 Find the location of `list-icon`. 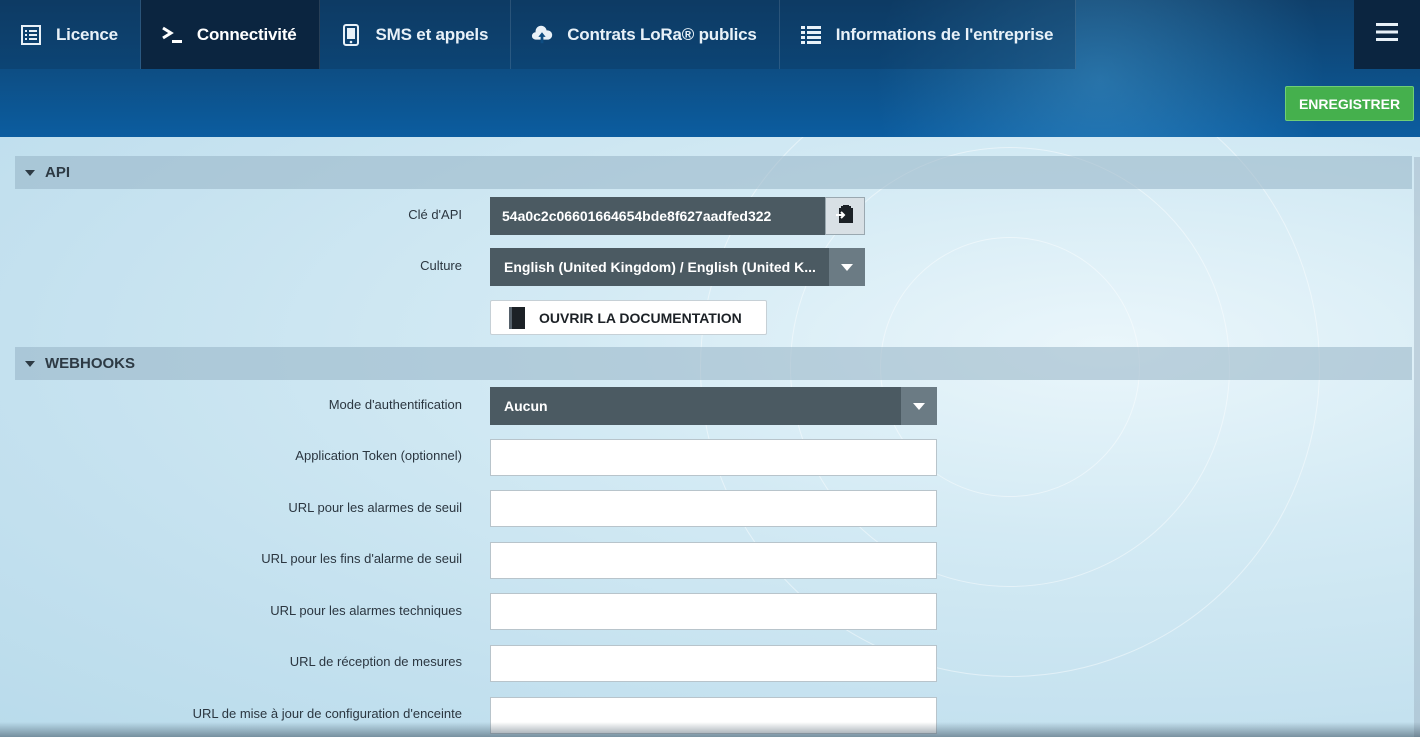

list-icon is located at coordinates (811, 35).